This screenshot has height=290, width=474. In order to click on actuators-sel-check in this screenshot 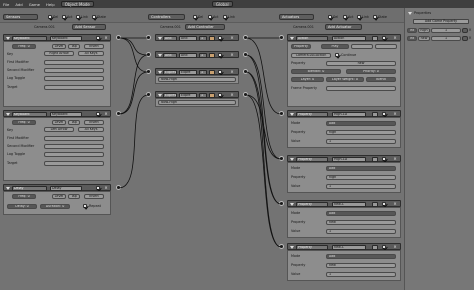, I will do `click(330, 17)`.